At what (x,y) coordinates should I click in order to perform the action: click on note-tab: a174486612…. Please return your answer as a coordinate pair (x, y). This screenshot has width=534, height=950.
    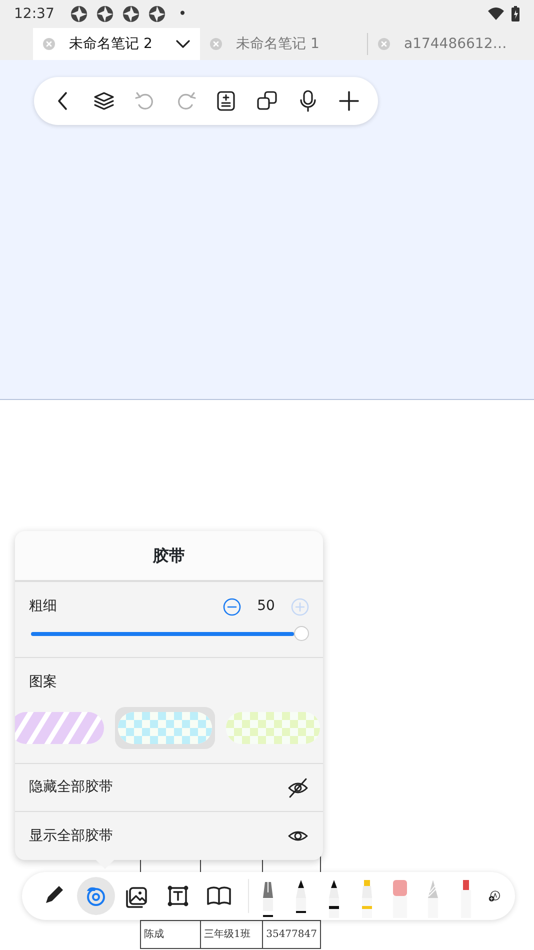
    Looking at the image, I should click on (448, 44).